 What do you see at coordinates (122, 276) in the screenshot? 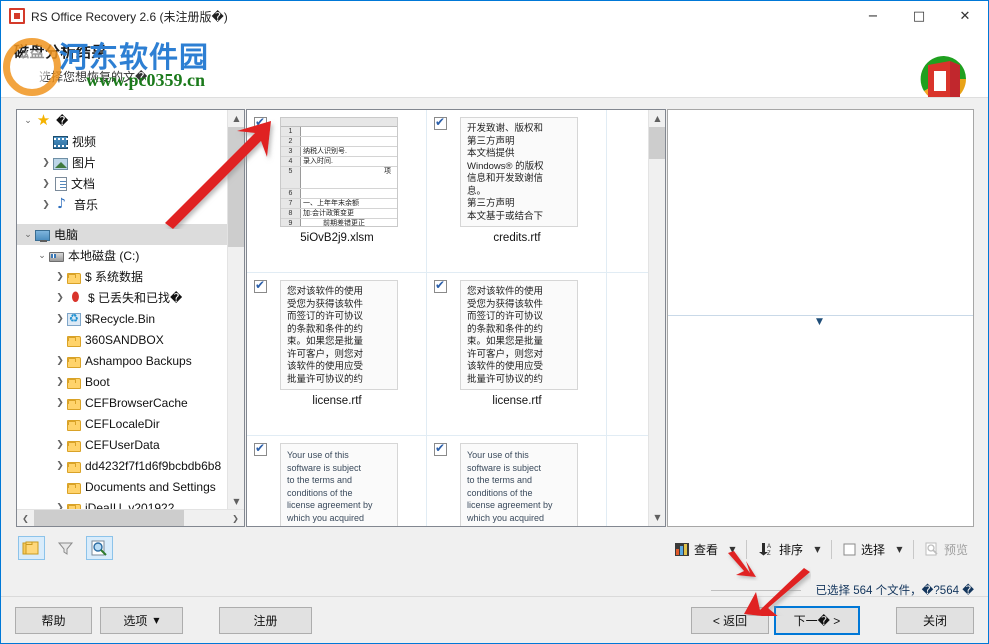
I see `tree-item-system-data: ❯ $ 系统数据` at bounding box center [122, 276].